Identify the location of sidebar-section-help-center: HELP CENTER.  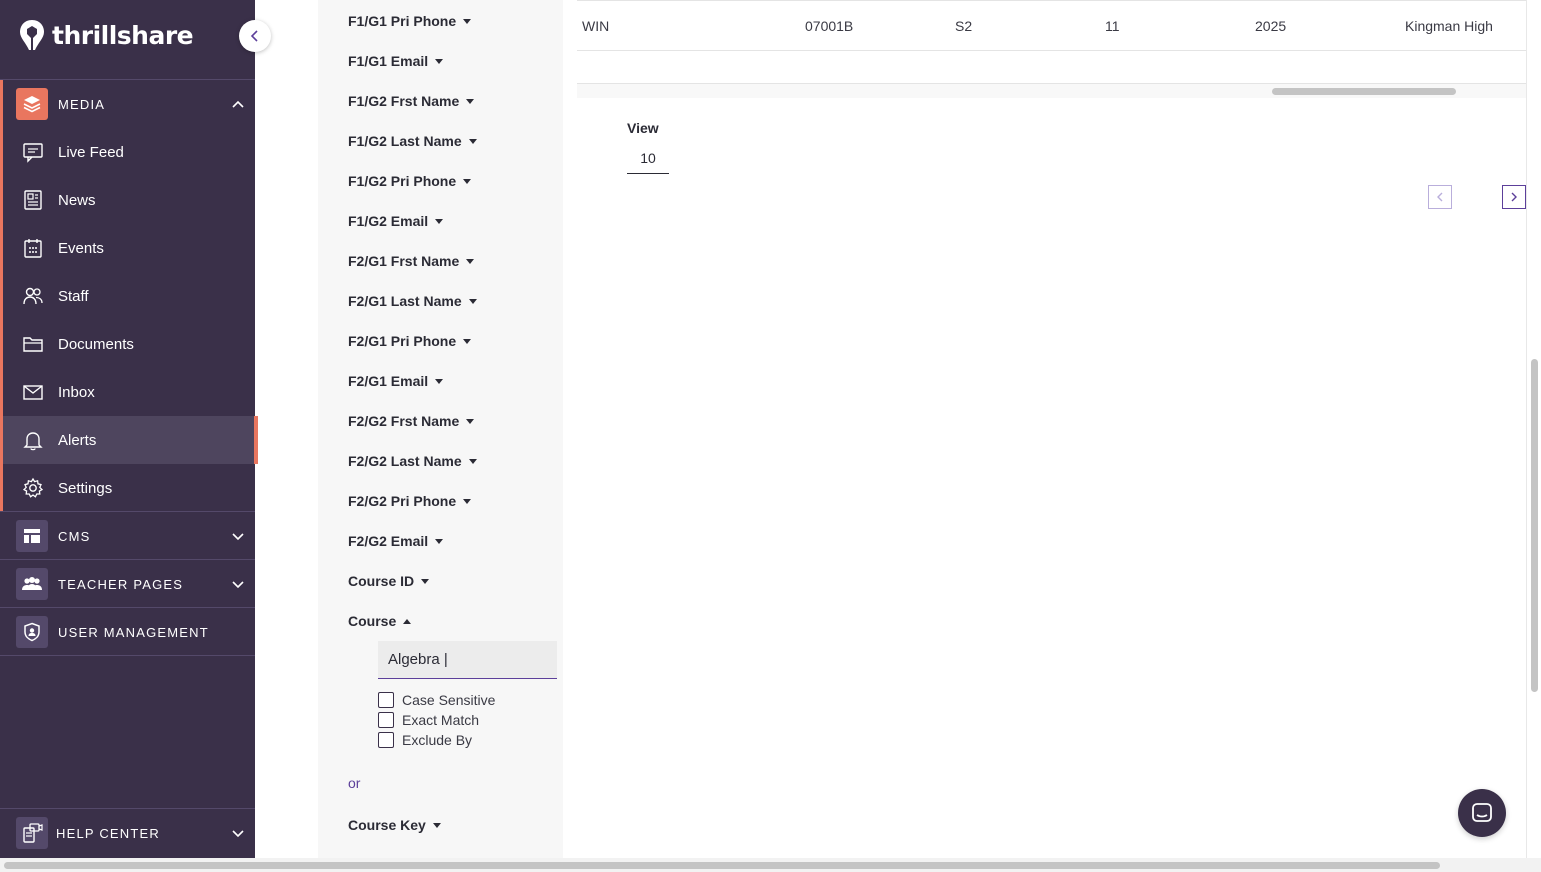
(127, 833).